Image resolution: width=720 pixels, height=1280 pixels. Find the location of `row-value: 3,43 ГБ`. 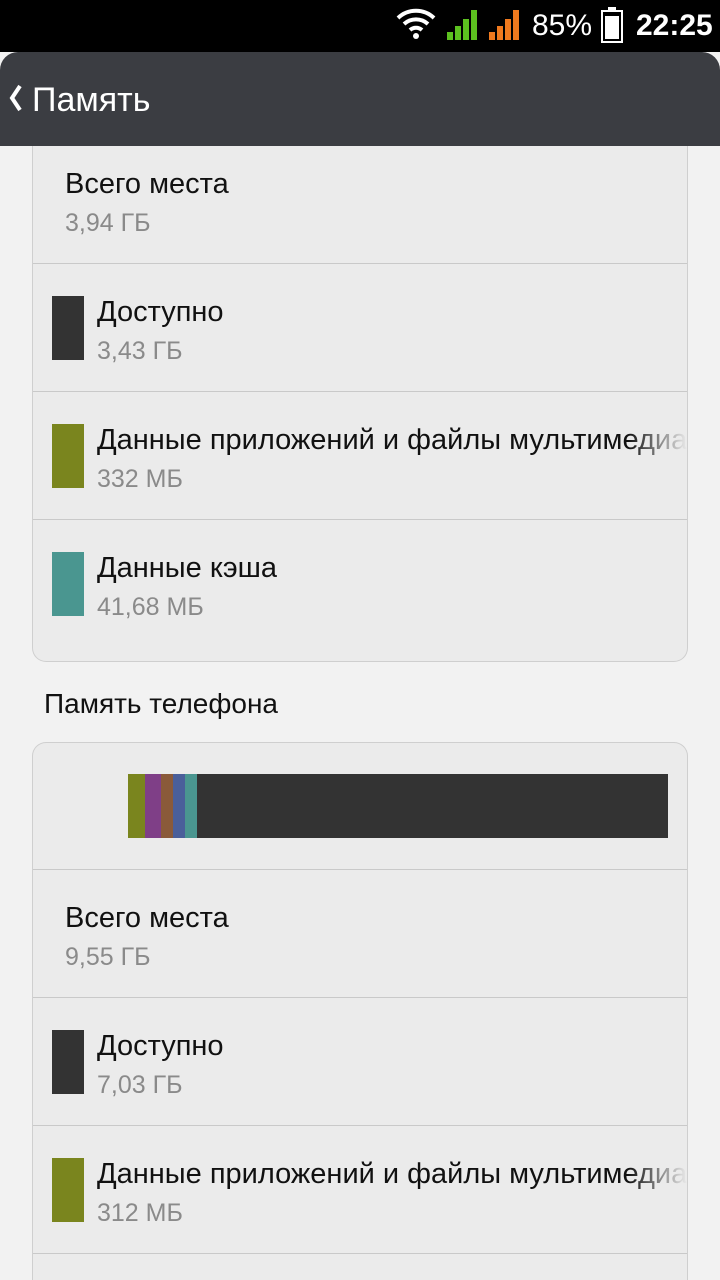

row-value: 3,43 ГБ is located at coordinates (140, 351).